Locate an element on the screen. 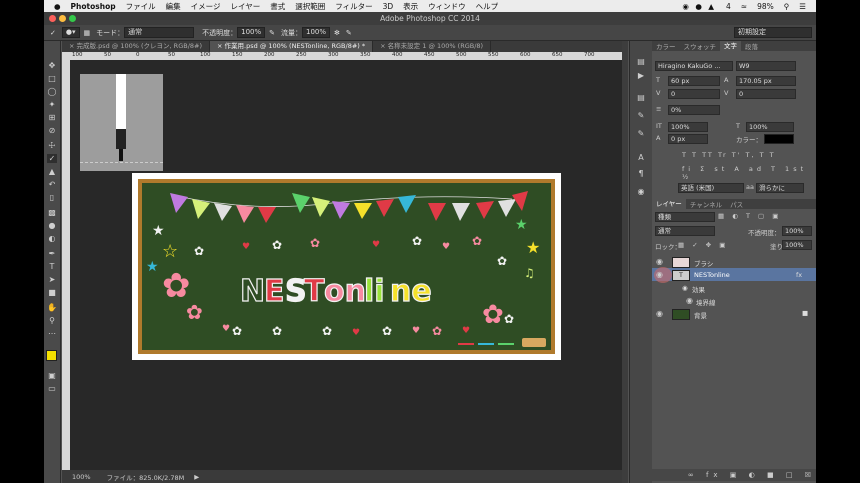 This screenshot has width=860, height=483. eraser-tool-icon: ▯ is located at coordinates (52, 197).